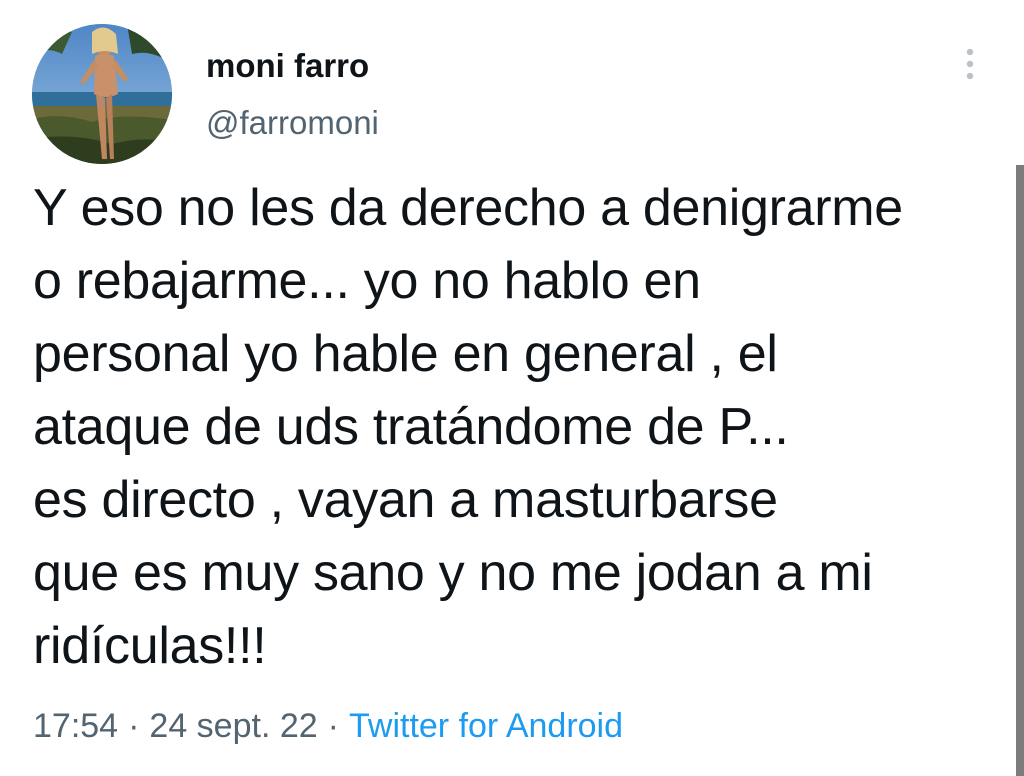 This screenshot has width=1024, height=776. What do you see at coordinates (367, 281) in the screenshot?
I see `tweet-text-line: o rebajarme... yo no hablo en` at bounding box center [367, 281].